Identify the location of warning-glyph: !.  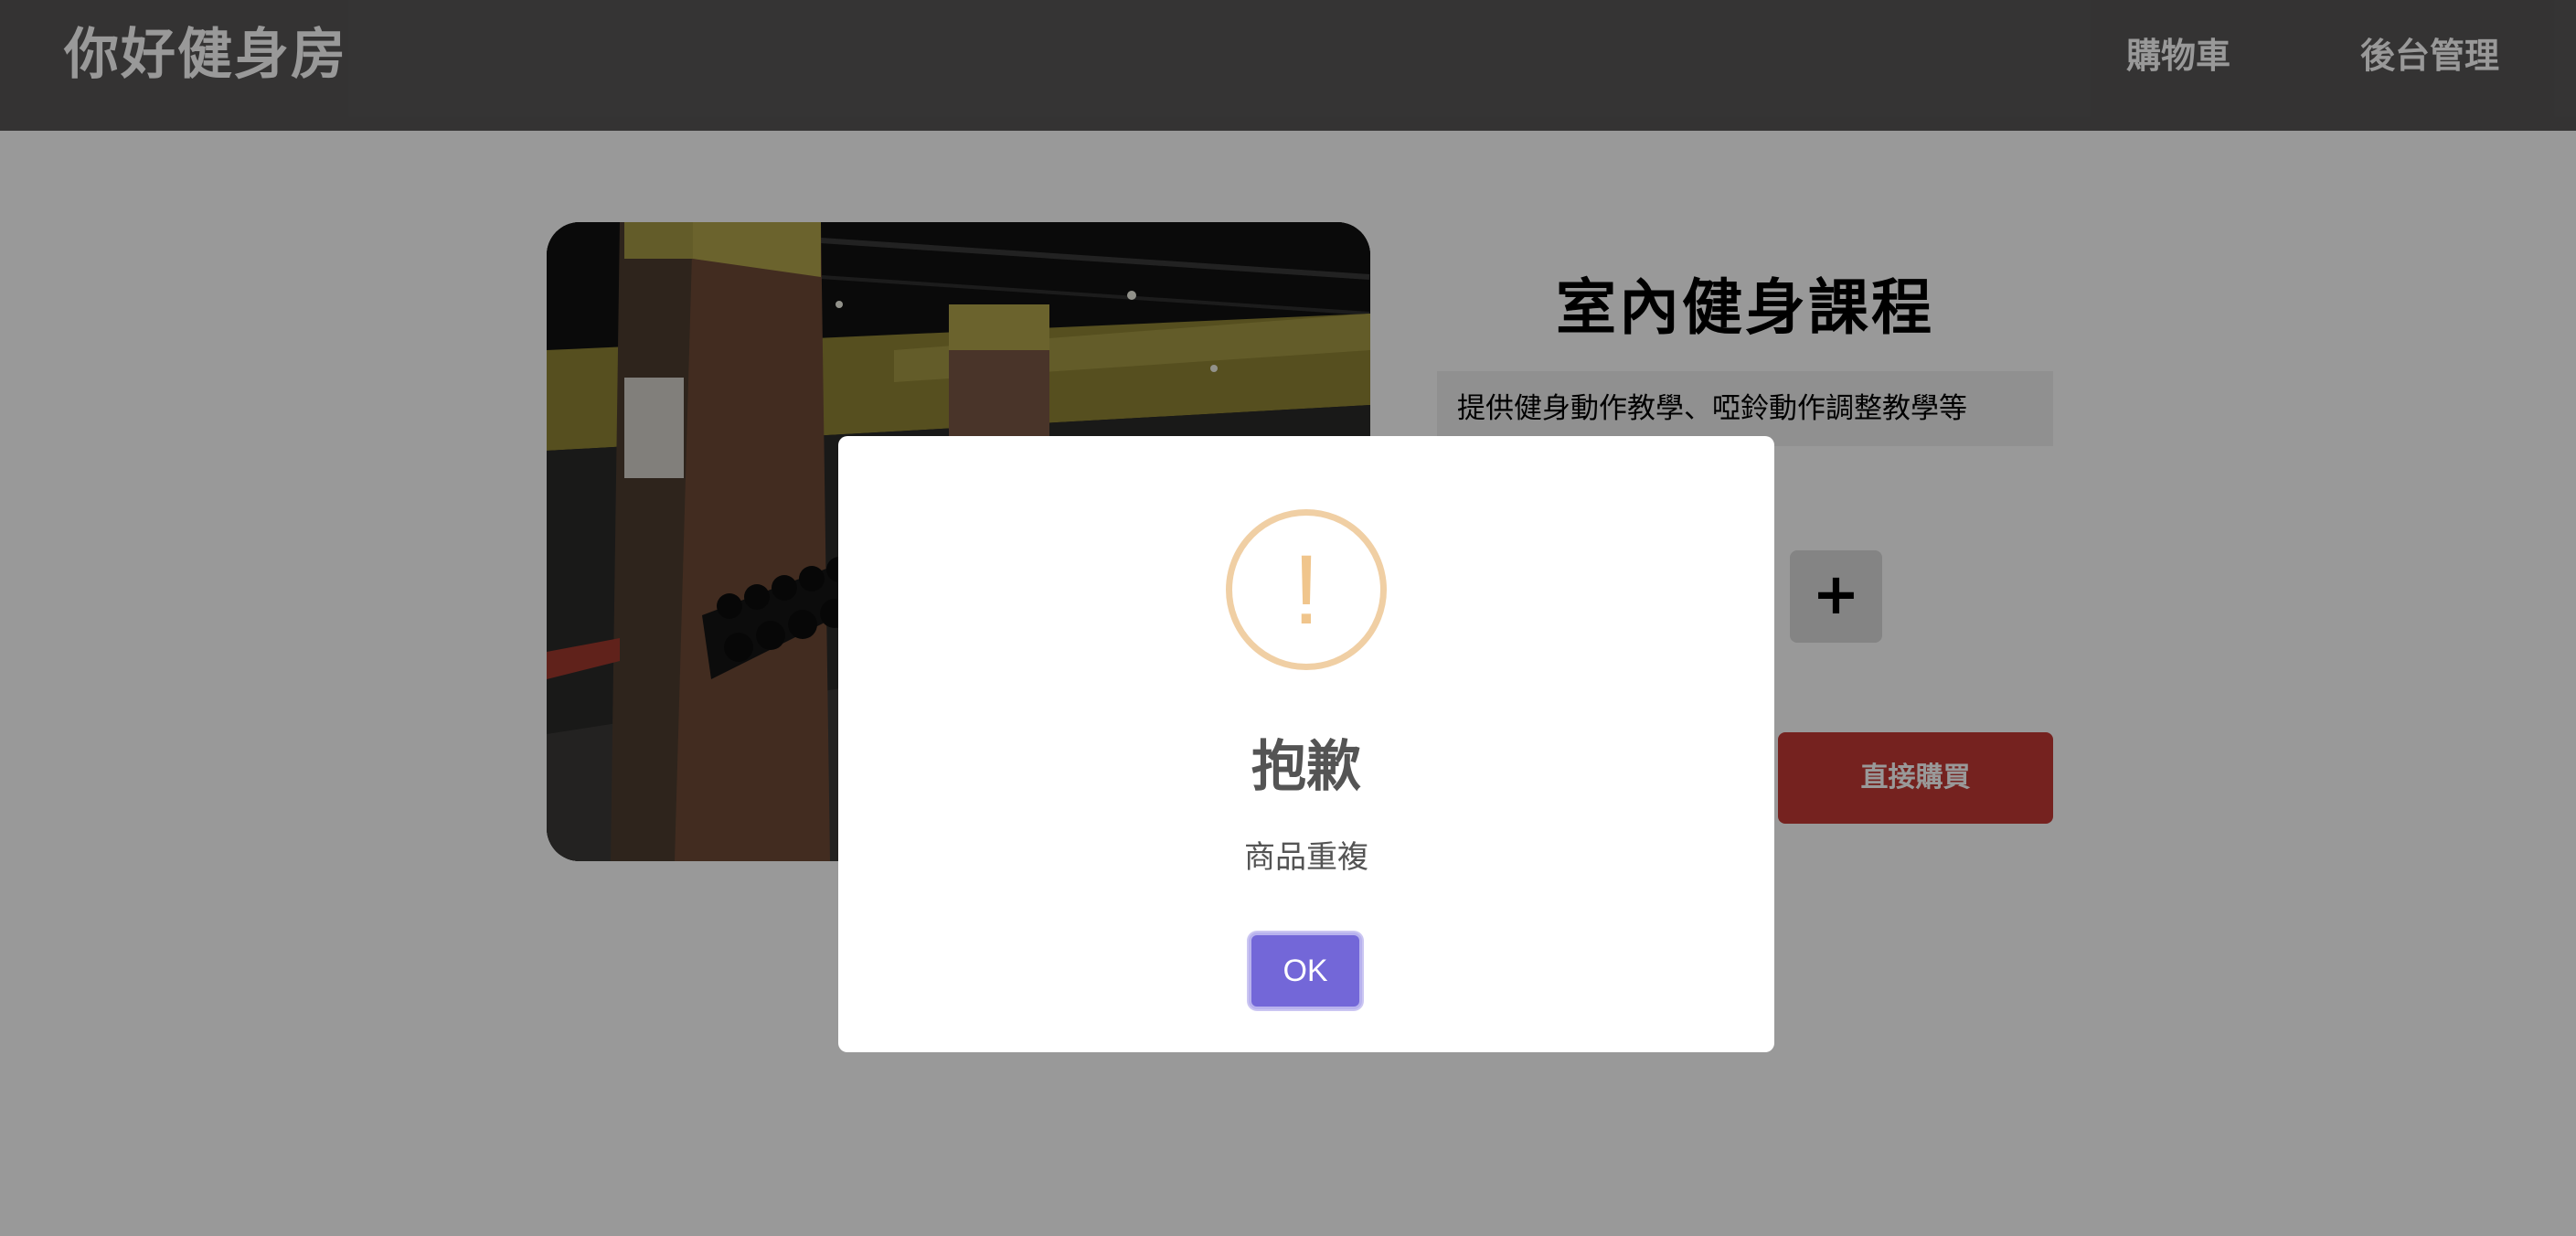
(1306, 590).